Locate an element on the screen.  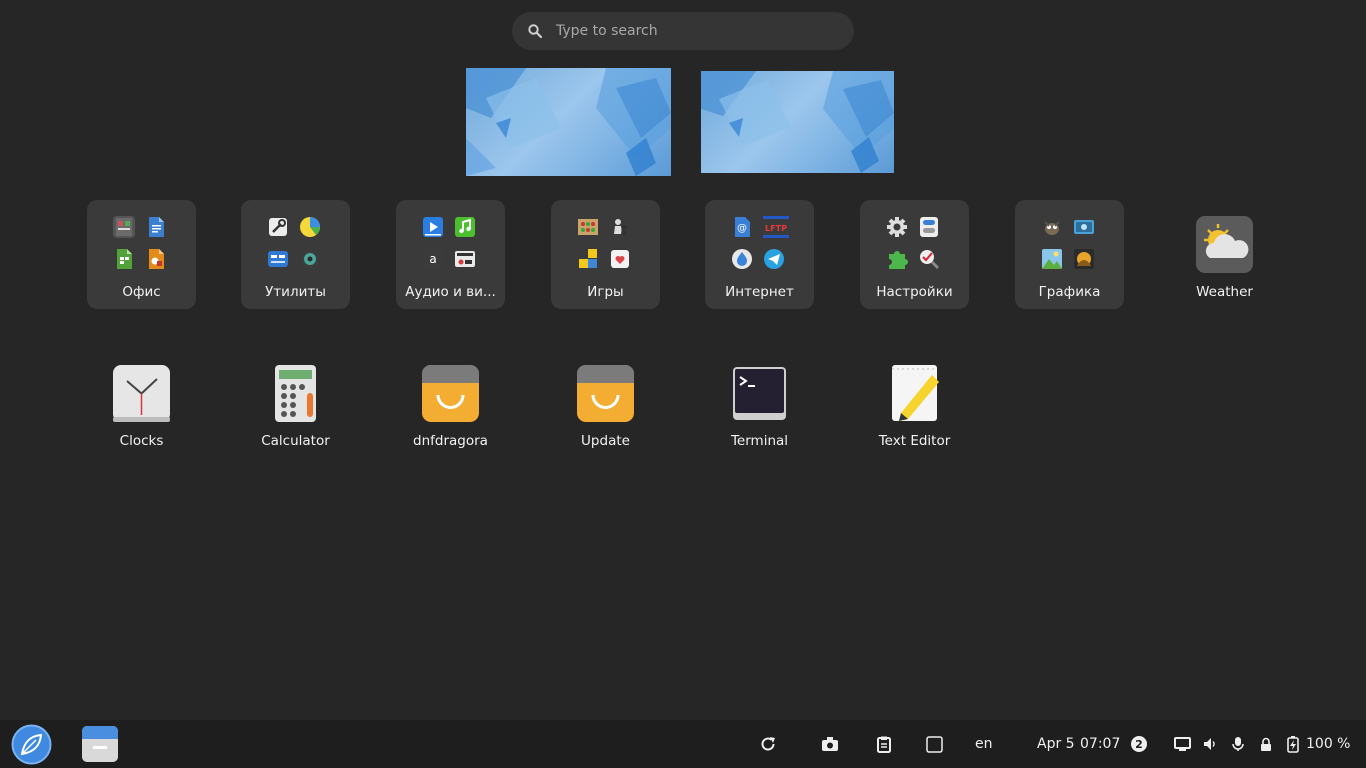
app-label: Terminal is located at coordinates (759, 441).